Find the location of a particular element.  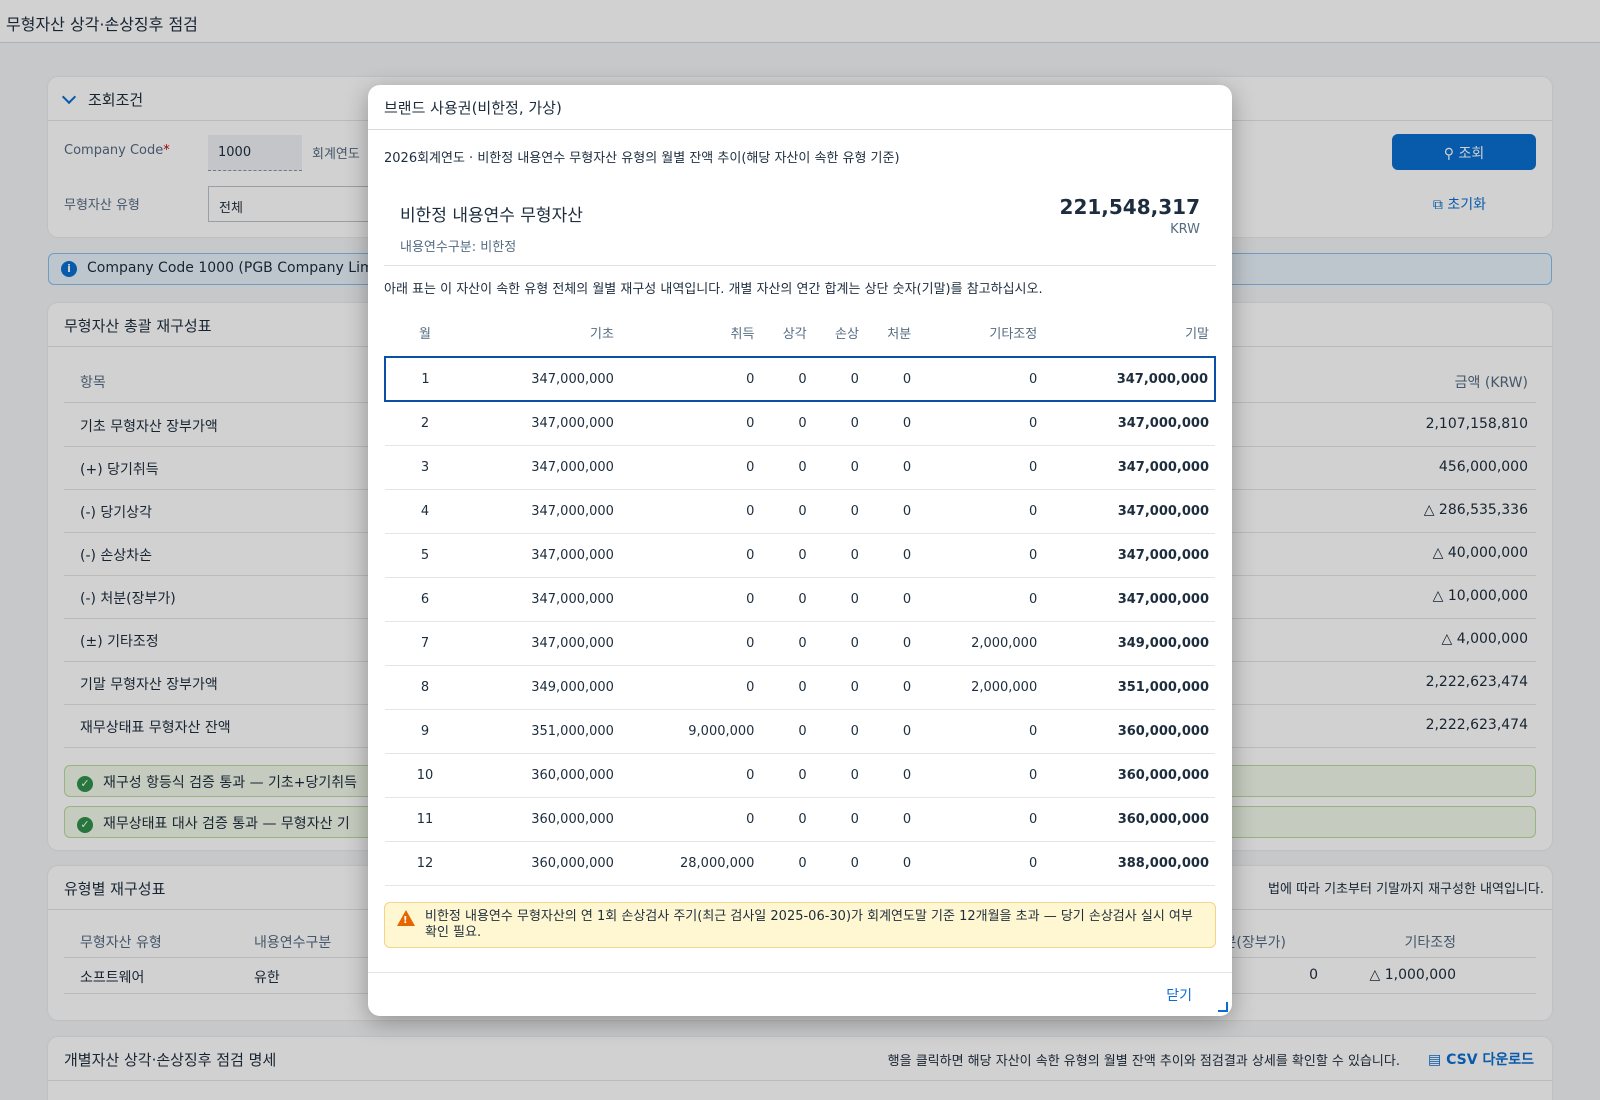

table-row: 11 360,000,000 0 0 0 0 0 360,000,000 is located at coordinates (800, 819).